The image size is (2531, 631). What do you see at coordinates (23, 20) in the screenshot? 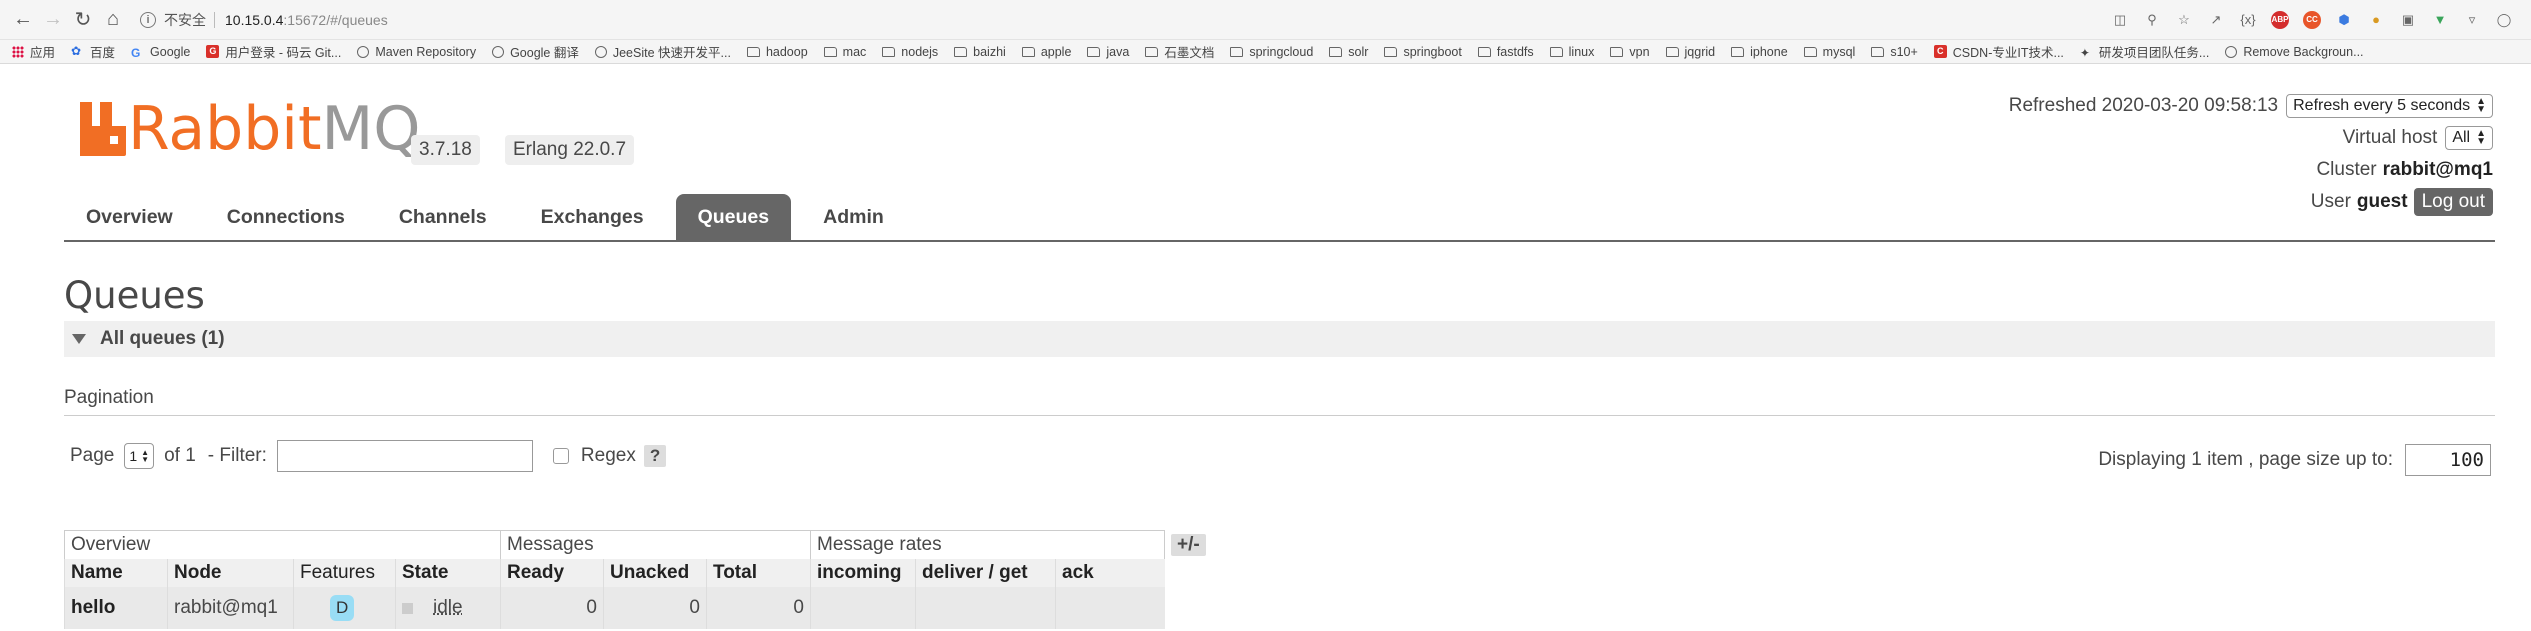
I see `back-icon: ←` at bounding box center [23, 20].